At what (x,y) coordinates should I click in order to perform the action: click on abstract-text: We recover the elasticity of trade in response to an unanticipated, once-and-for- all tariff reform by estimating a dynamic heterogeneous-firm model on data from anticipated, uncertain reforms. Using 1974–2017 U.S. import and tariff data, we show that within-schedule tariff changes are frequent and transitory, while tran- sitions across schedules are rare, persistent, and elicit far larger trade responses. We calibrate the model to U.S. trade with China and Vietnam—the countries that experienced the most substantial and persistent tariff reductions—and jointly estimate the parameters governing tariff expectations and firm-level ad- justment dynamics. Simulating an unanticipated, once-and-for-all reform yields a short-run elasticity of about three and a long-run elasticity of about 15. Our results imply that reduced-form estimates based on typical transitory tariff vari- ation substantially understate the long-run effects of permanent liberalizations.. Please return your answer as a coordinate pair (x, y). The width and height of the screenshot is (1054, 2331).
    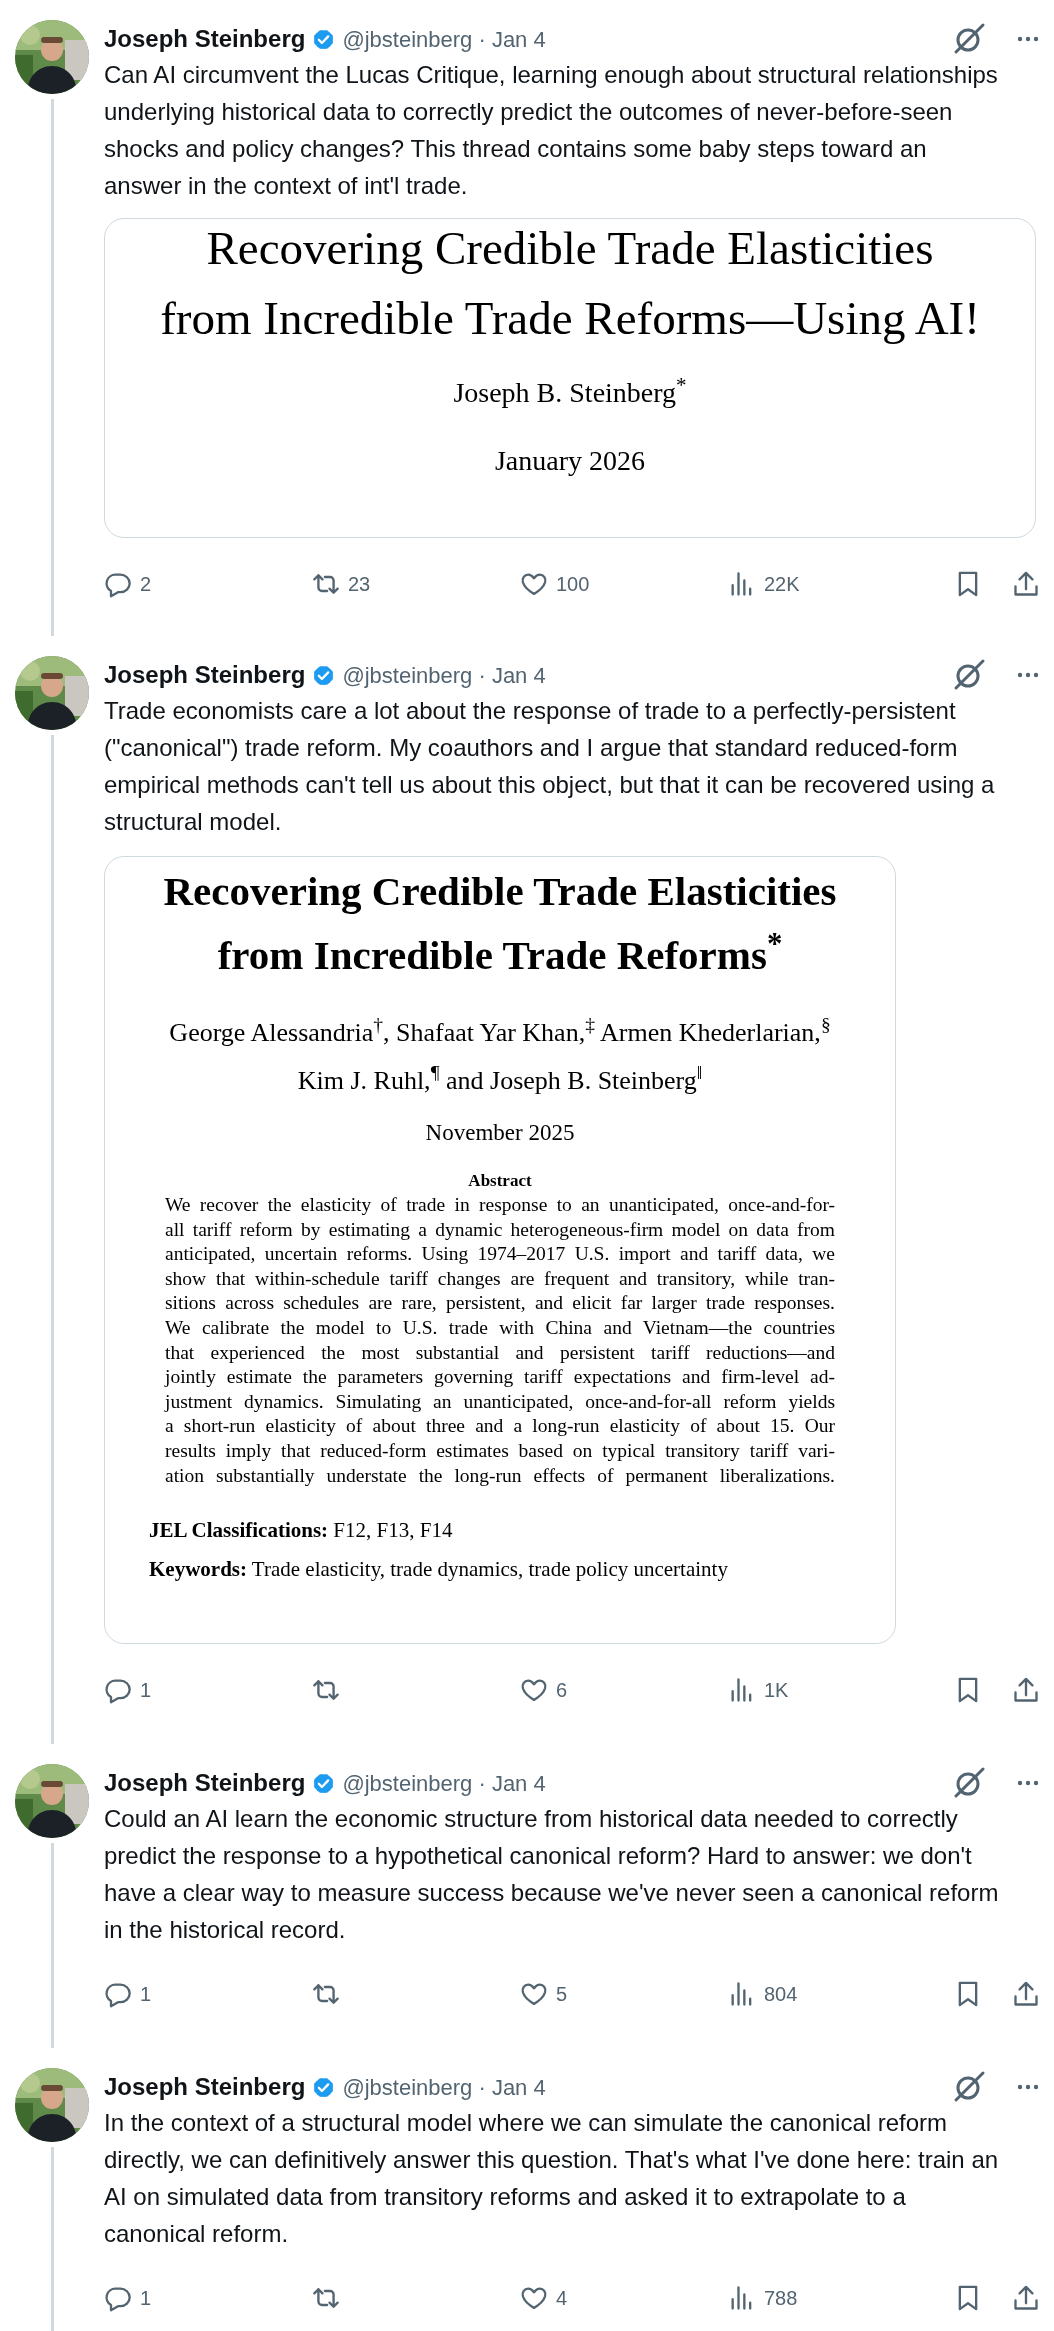
    Looking at the image, I should click on (500, 1340).